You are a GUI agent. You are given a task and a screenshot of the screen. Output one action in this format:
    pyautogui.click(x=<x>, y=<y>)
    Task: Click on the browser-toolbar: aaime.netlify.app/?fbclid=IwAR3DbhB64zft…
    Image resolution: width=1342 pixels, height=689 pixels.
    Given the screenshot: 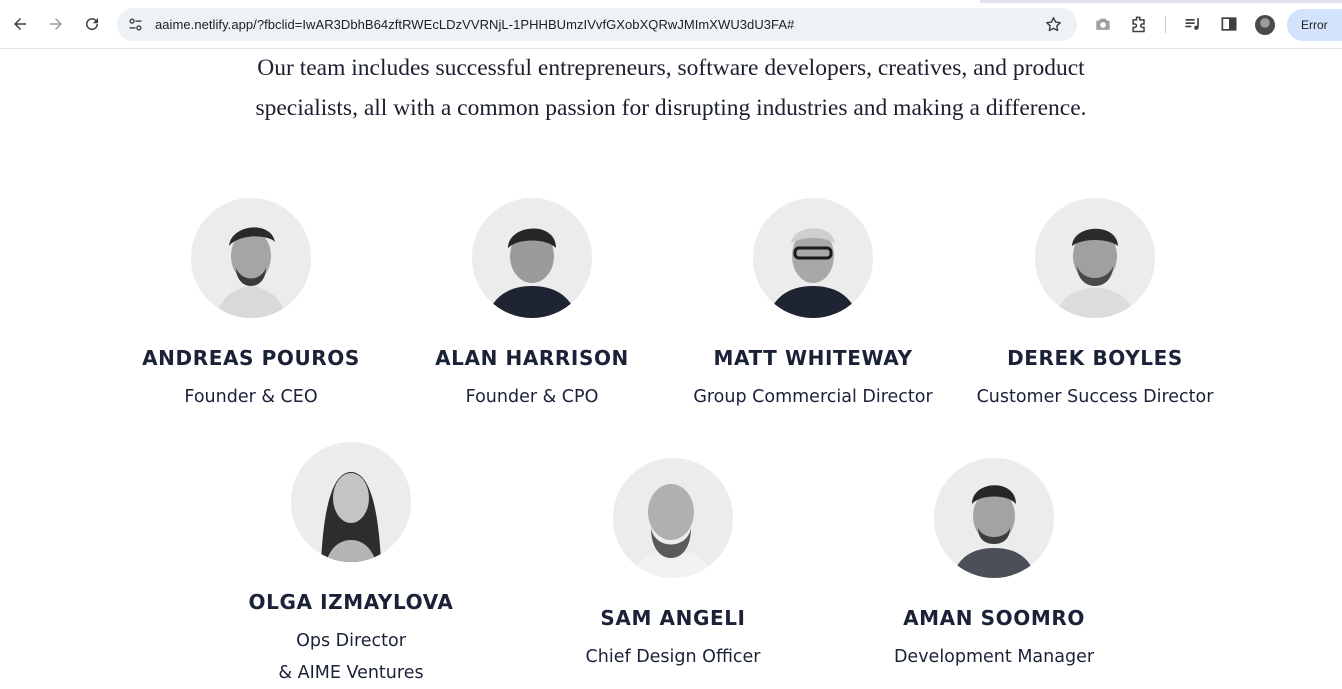 What is the action you would take?
    pyautogui.click(x=671, y=24)
    